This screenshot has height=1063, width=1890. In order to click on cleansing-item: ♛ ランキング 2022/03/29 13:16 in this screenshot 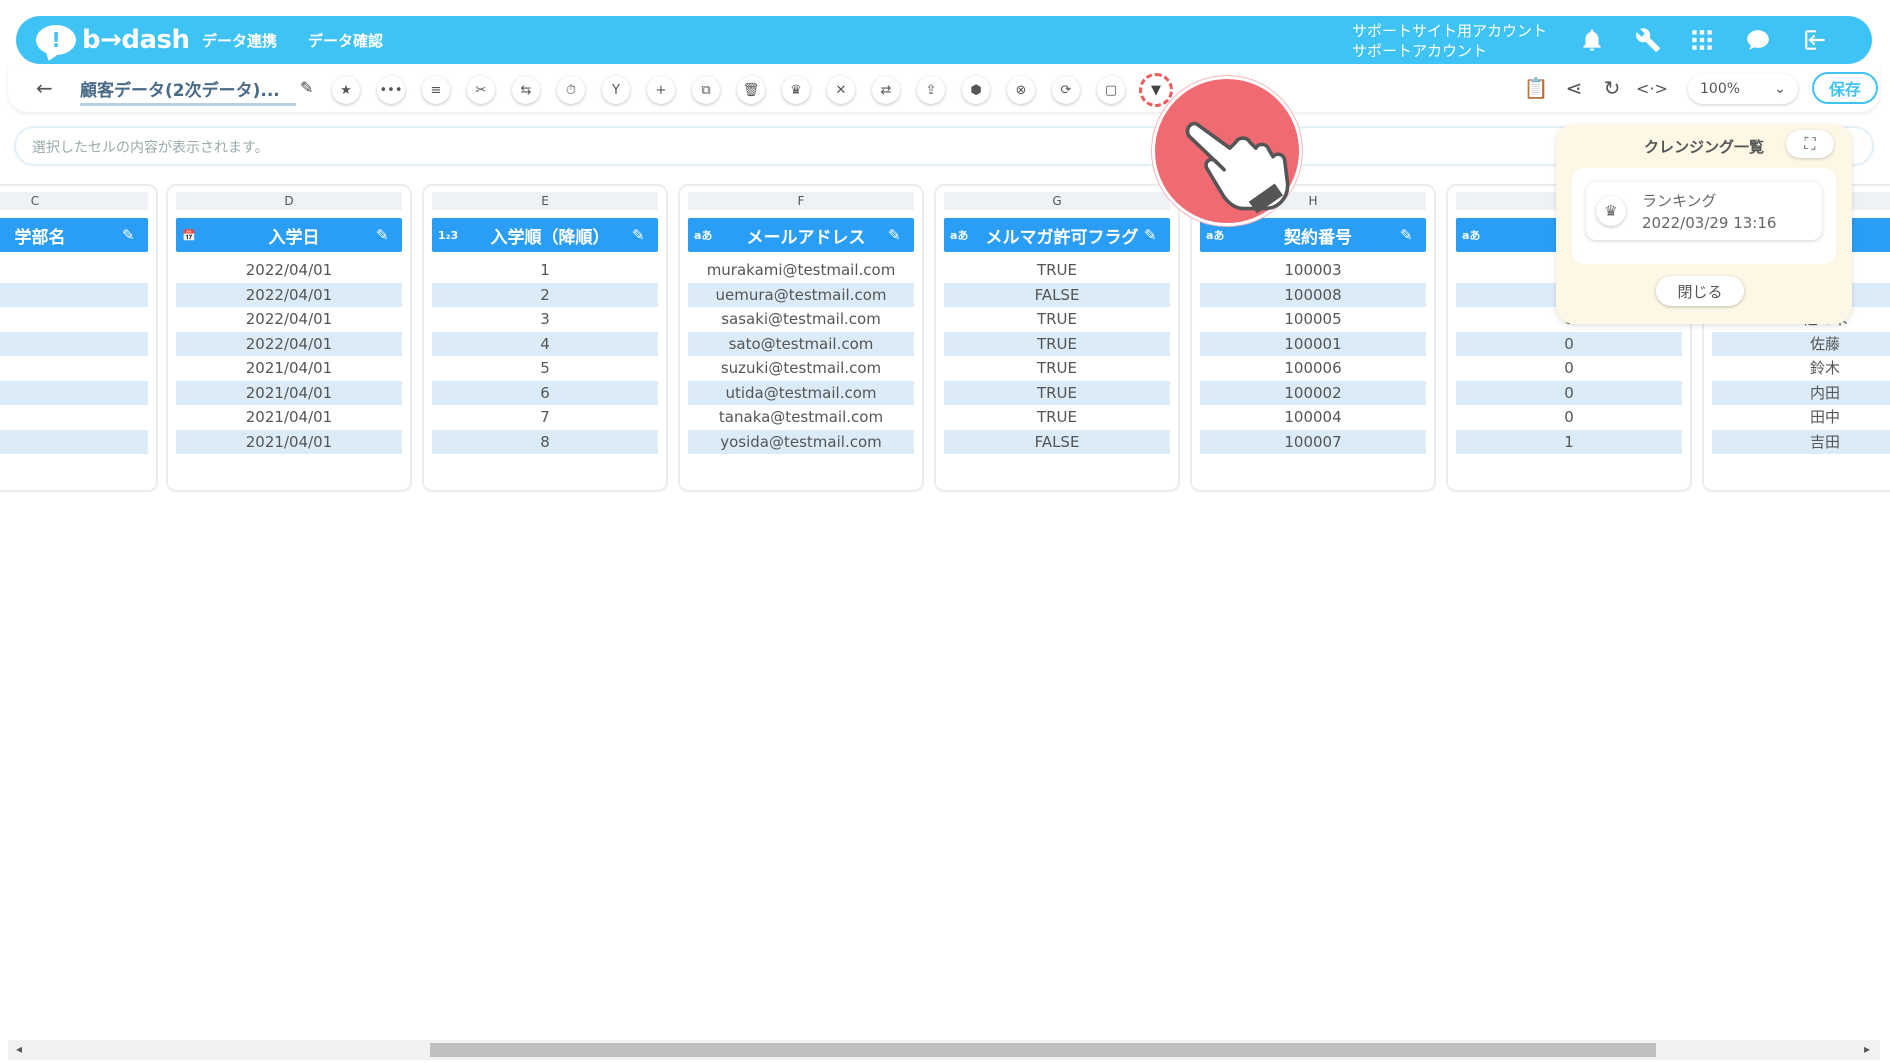, I will do `click(1704, 211)`.